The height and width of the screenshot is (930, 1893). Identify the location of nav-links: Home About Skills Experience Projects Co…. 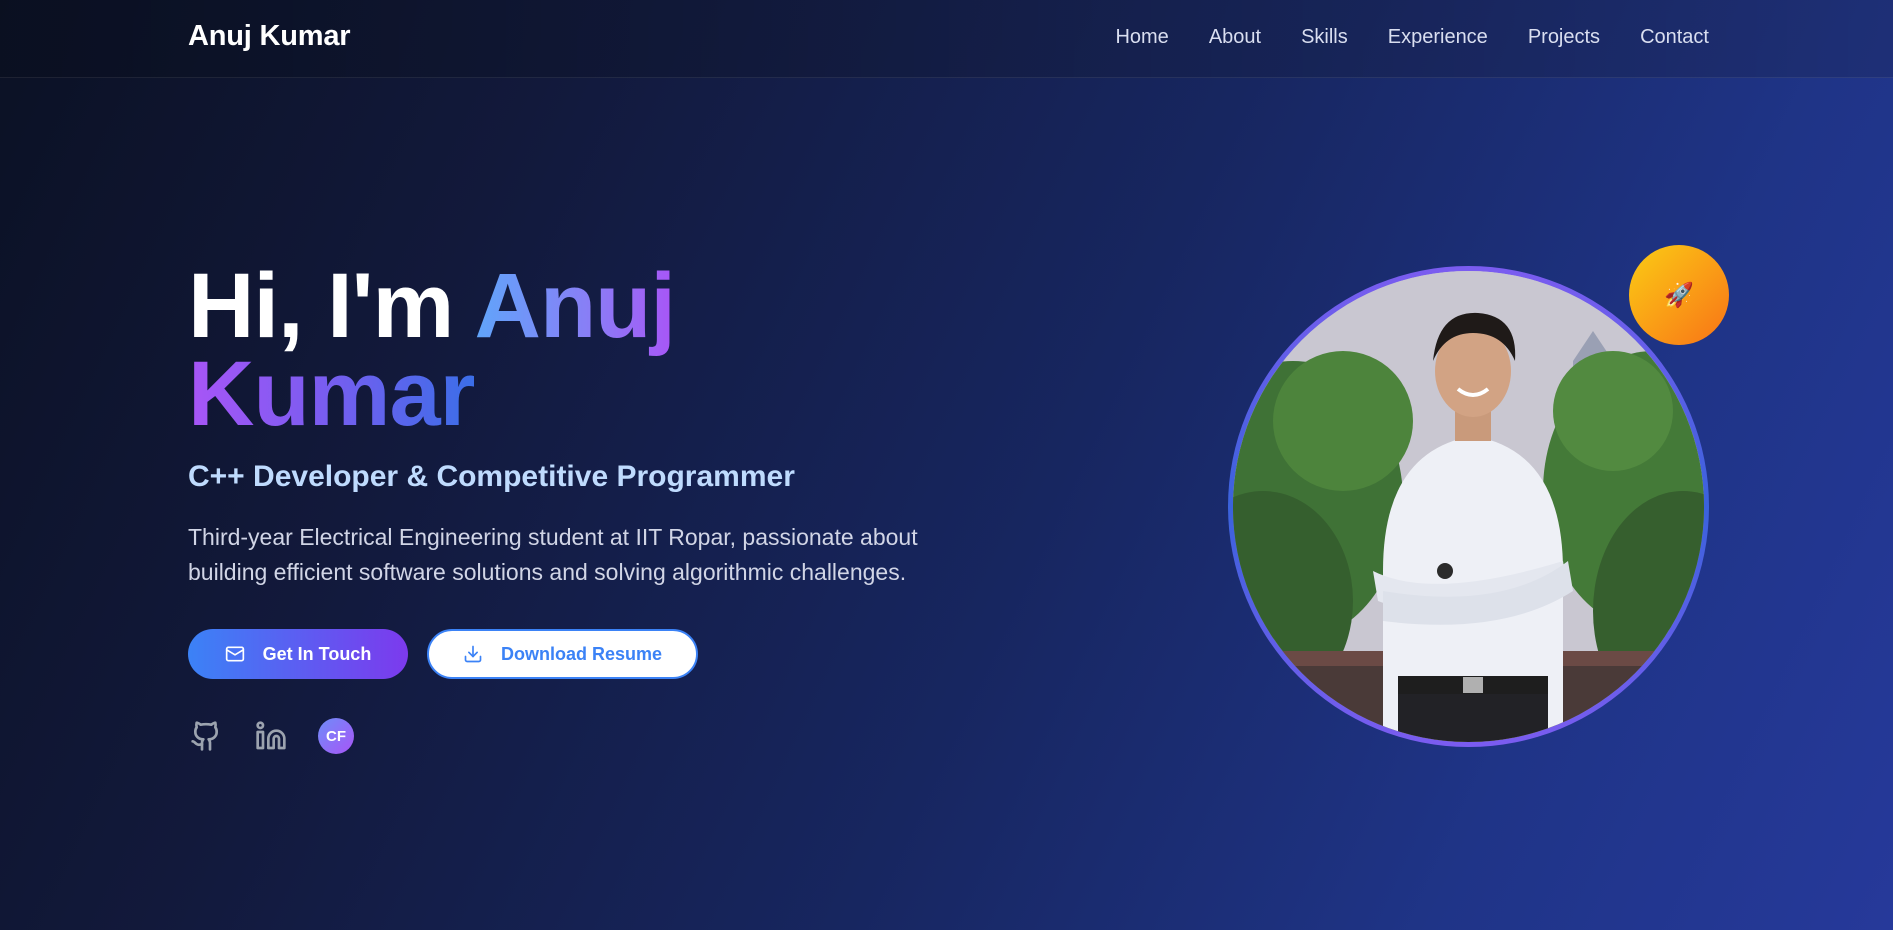
(1392, 37).